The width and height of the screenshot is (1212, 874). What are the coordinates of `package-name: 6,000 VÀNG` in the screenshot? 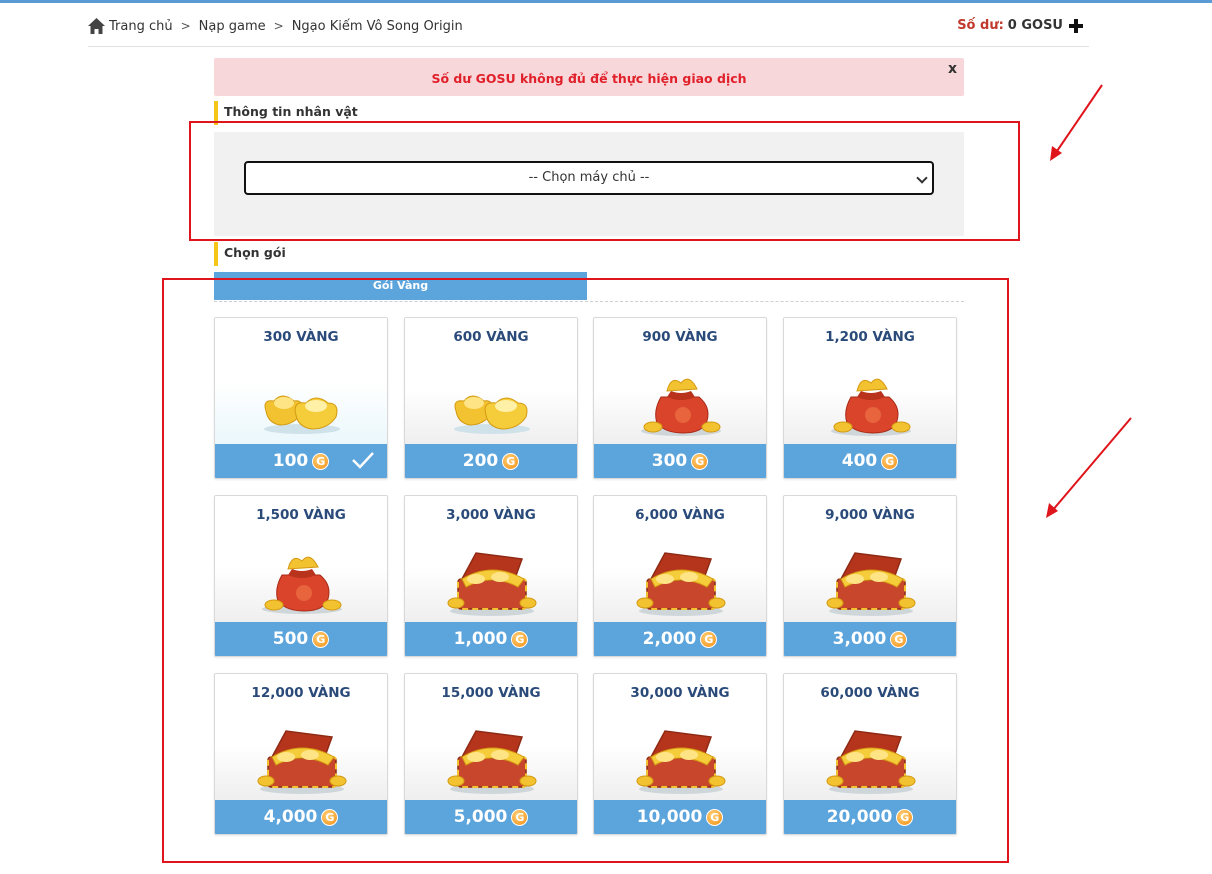 It's located at (680, 515).